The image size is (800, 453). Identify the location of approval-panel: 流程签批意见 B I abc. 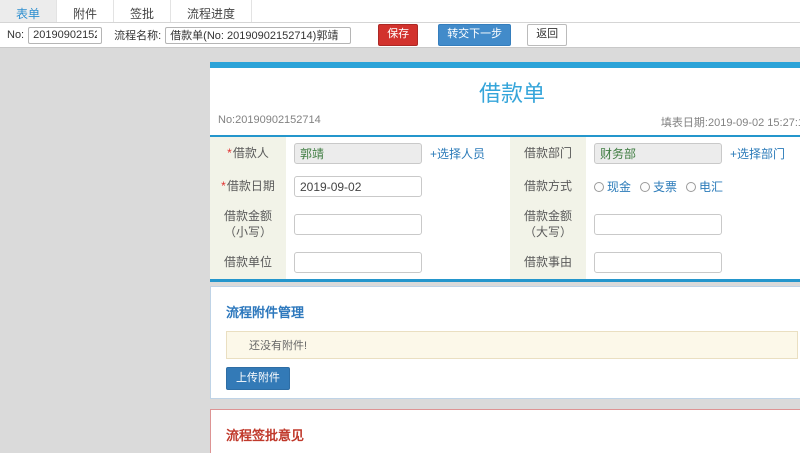
(505, 431).